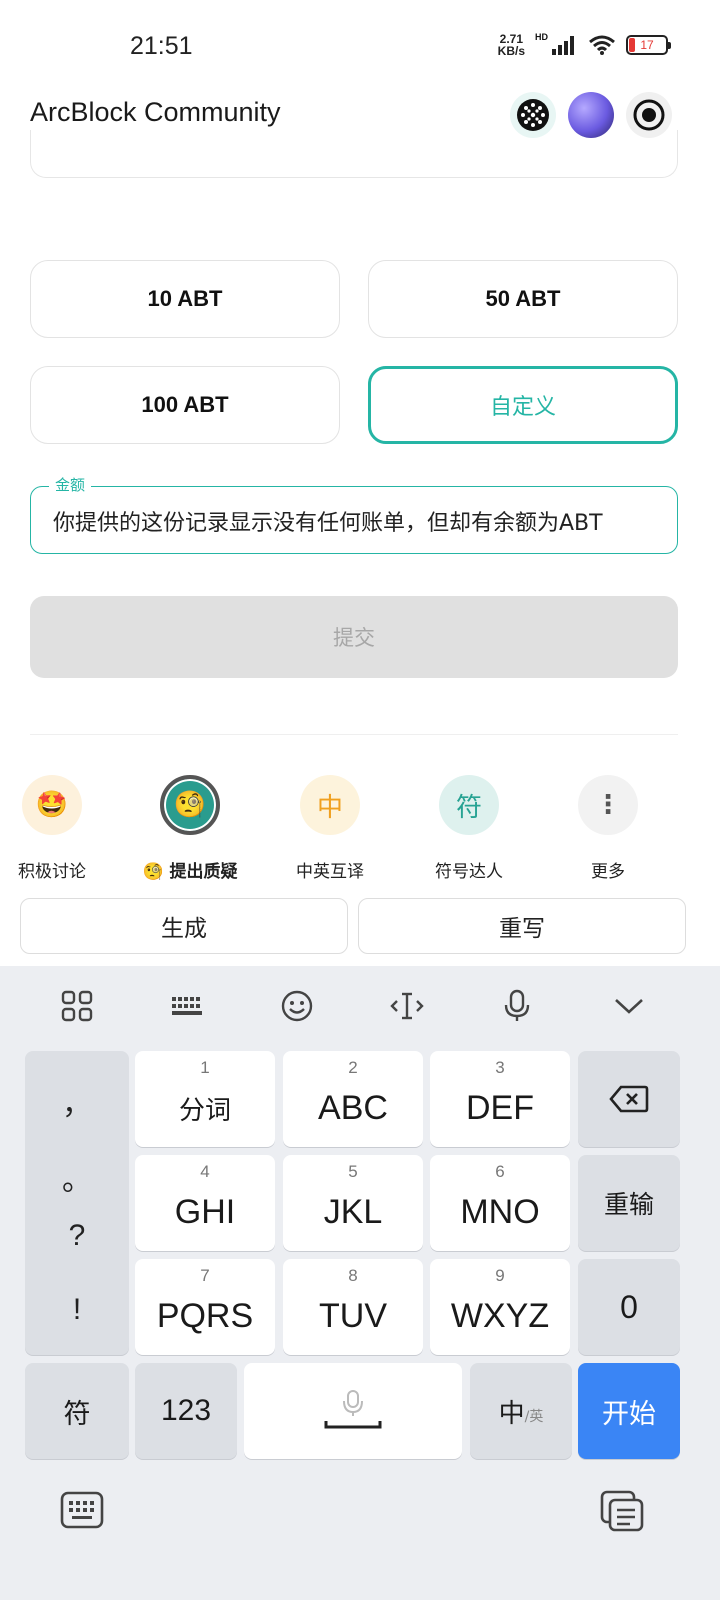  I want to click on key-label: 重输, so click(628, 1204).